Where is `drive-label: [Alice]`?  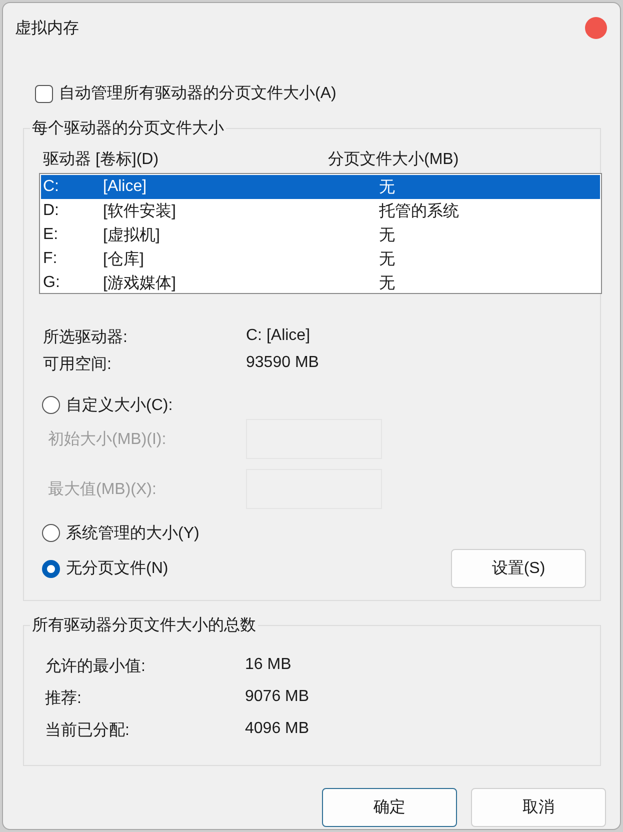 drive-label: [Alice] is located at coordinates (125, 187).